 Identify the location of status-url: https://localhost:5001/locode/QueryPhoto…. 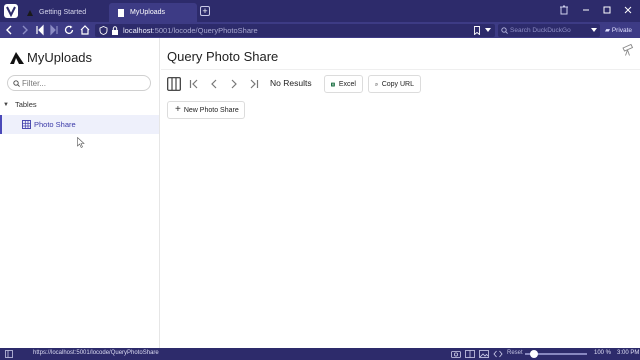
(96, 353).